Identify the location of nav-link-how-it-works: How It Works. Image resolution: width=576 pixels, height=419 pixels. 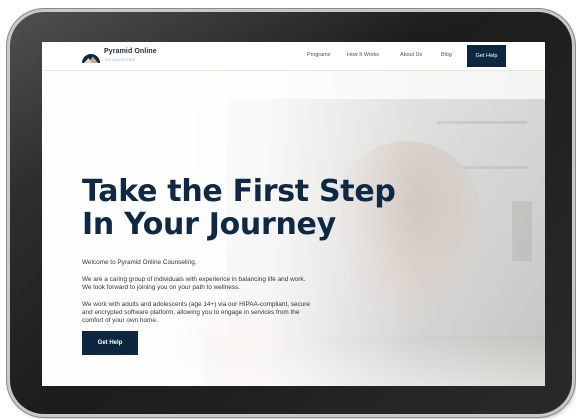
(363, 55).